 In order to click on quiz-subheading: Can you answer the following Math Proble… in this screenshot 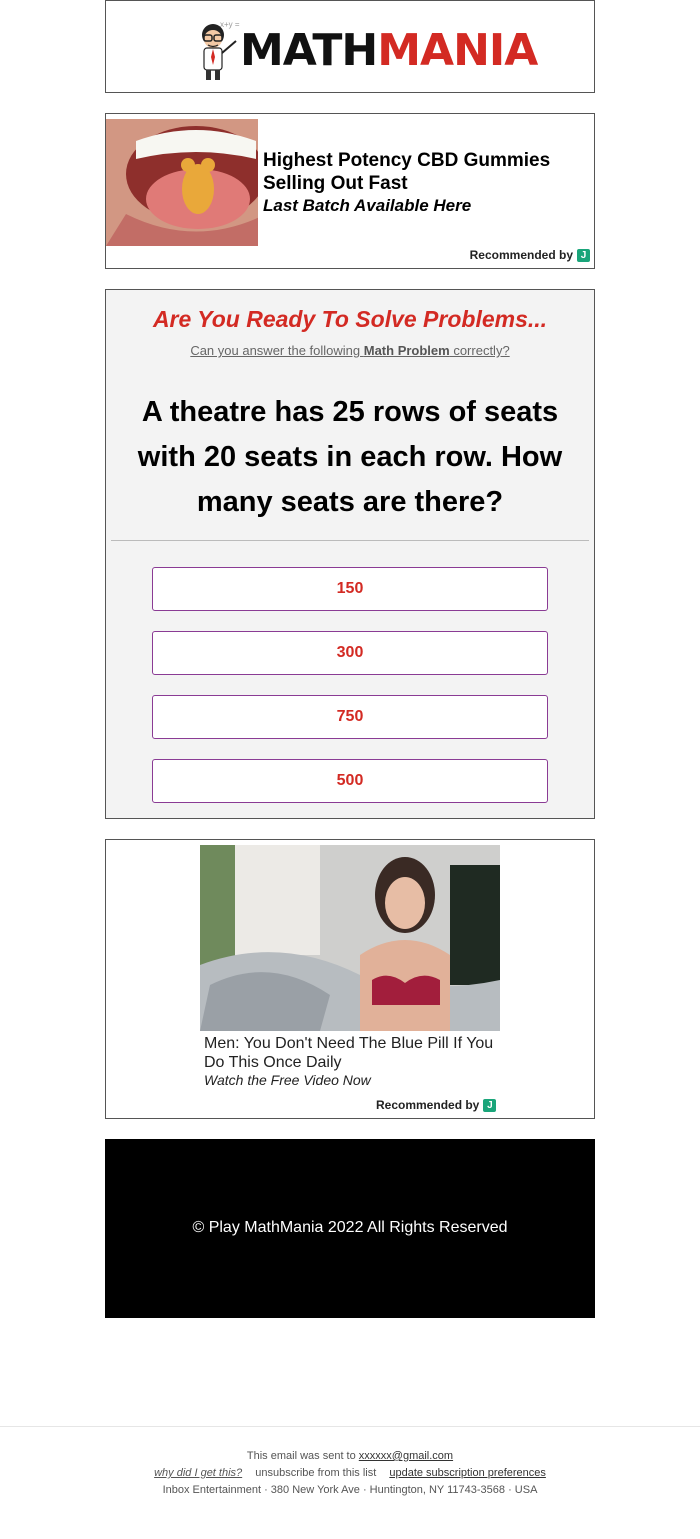, I will do `click(350, 350)`.